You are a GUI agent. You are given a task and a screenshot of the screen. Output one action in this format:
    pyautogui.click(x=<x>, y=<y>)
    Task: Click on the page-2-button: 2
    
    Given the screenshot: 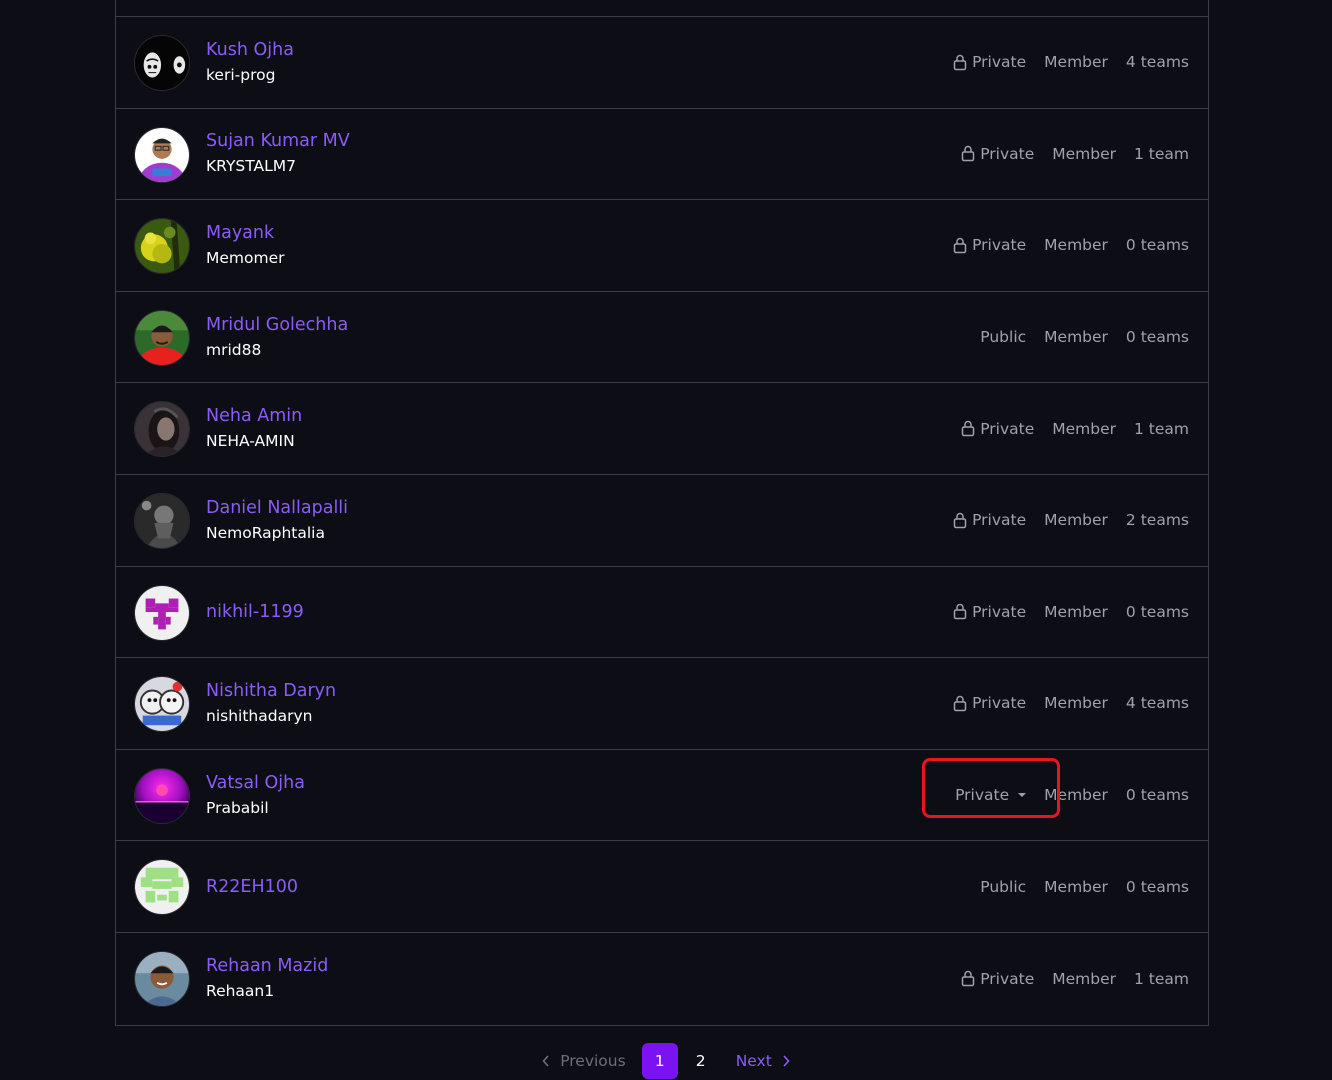 What is the action you would take?
    pyautogui.click(x=701, y=1061)
    